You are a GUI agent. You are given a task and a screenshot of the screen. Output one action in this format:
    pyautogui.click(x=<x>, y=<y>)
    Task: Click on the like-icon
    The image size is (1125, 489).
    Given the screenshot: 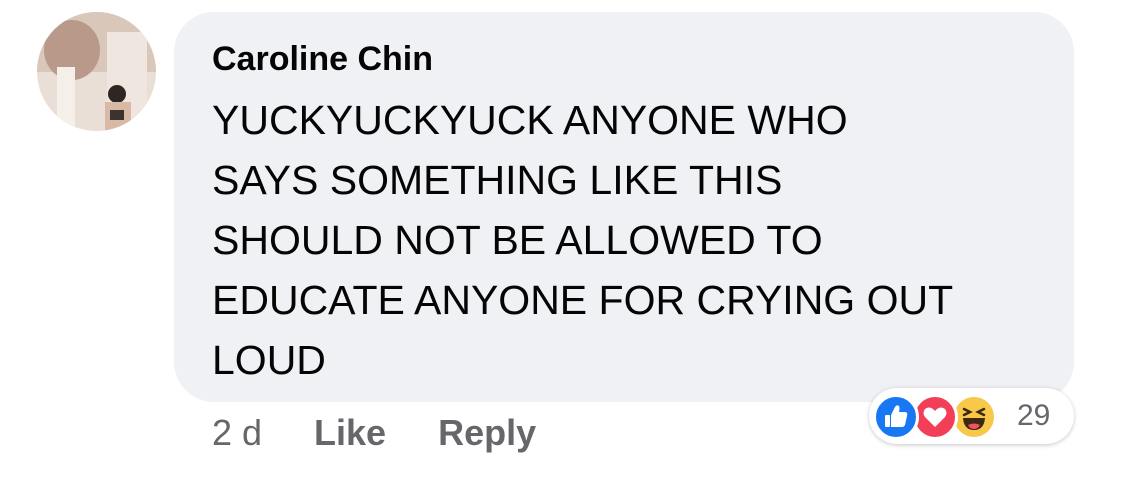 What is the action you would take?
    pyautogui.click(x=896, y=417)
    